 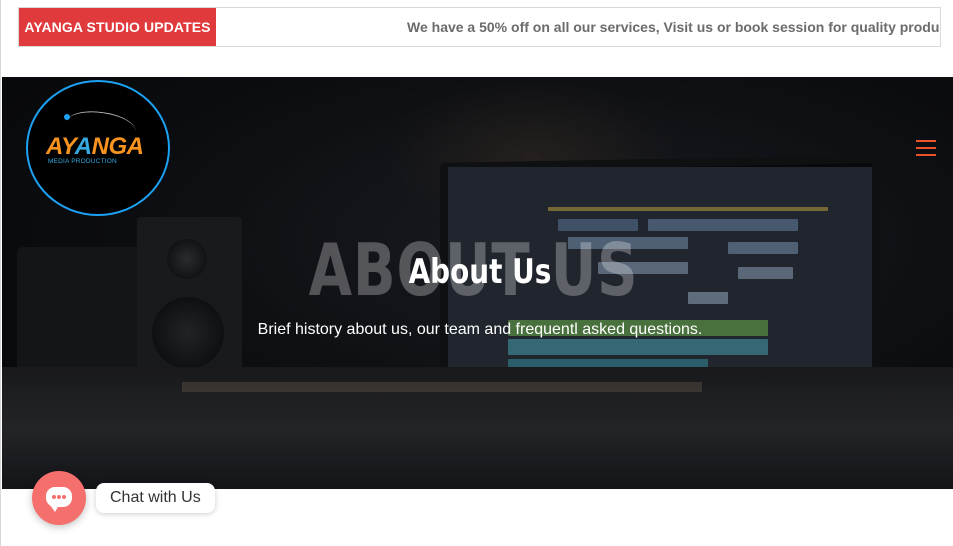 What do you see at coordinates (117, 27) in the screenshot?
I see `ticker-label: AYANGA STUDIO UPDATES` at bounding box center [117, 27].